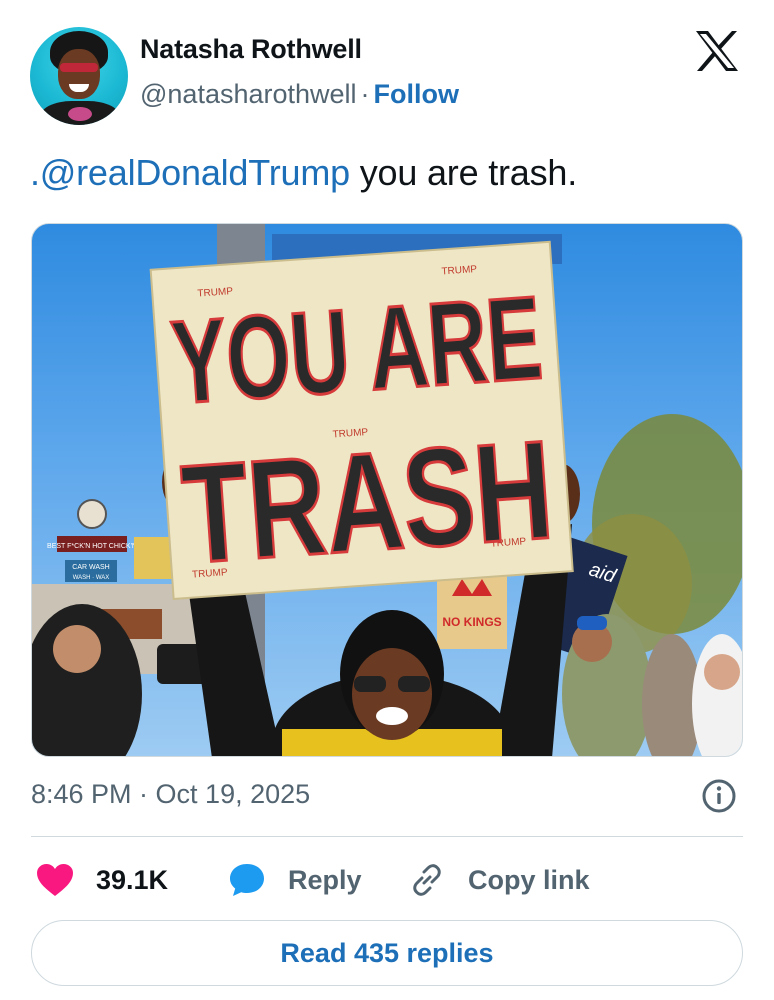 The image size is (774, 1000). Describe the element at coordinates (472, 611) in the screenshot. I see `crown-sign` at that location.